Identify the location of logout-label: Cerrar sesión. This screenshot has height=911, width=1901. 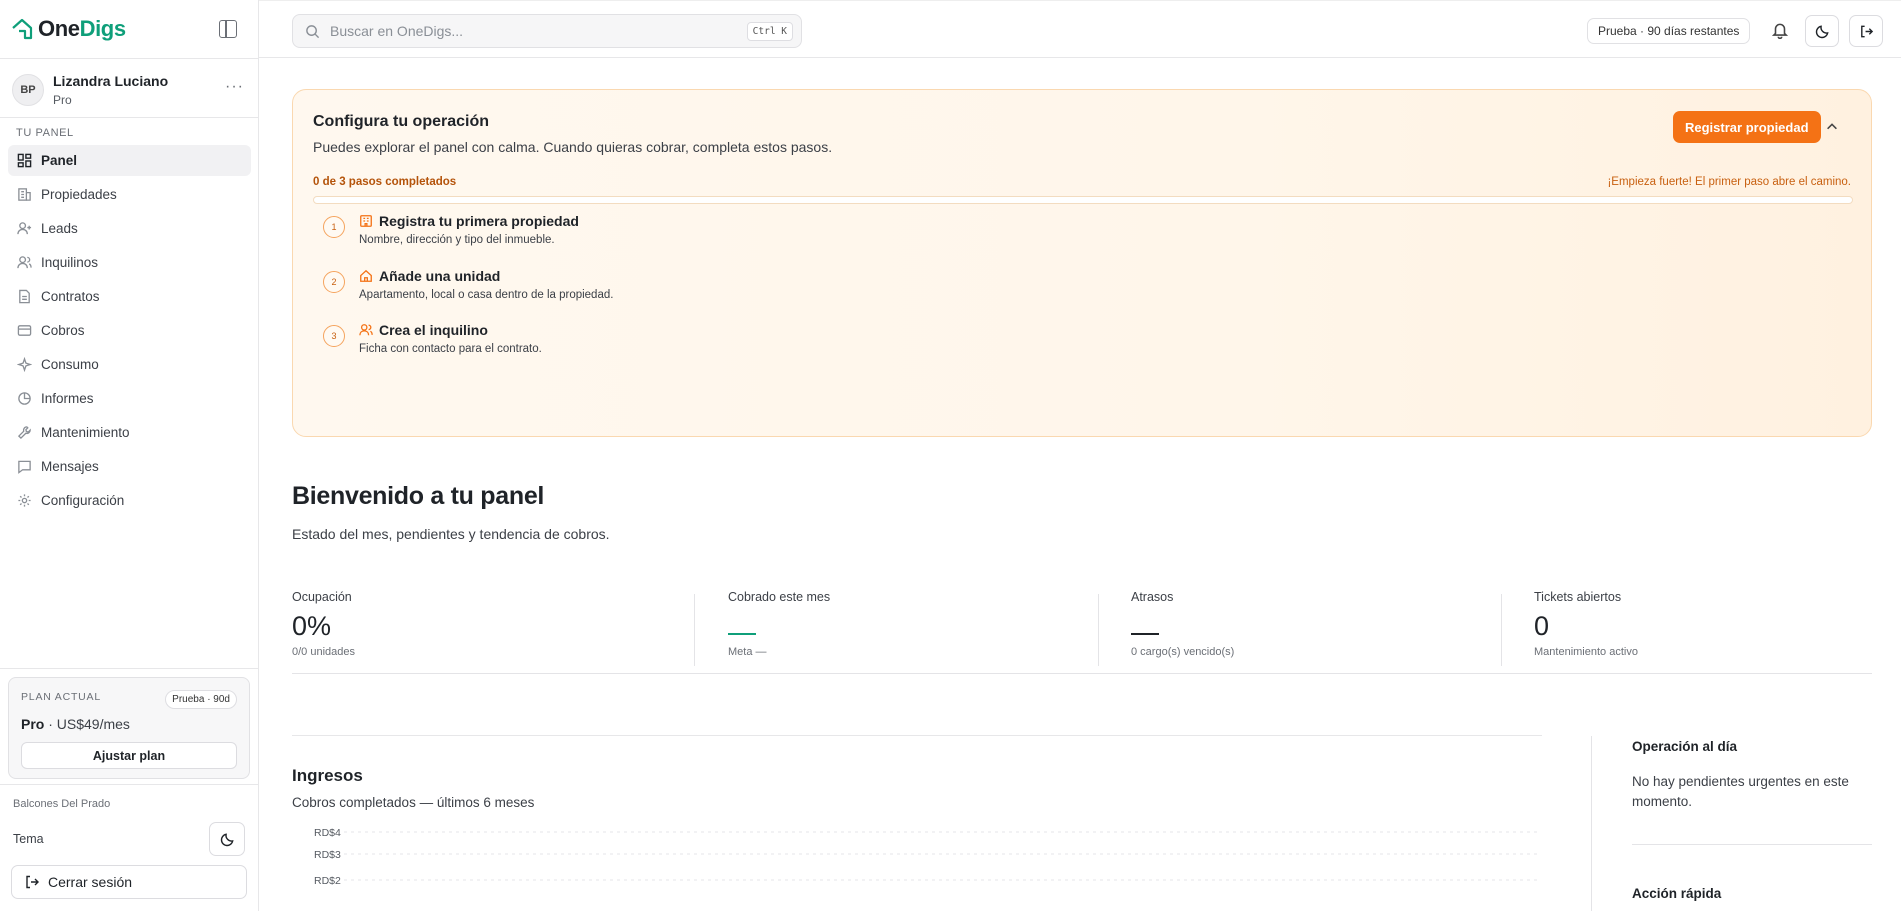
(90, 882).